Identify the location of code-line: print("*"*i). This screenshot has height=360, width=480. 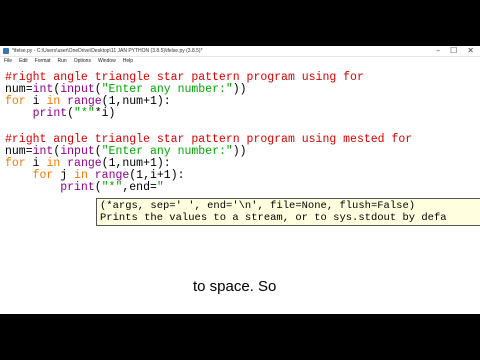
(60, 113).